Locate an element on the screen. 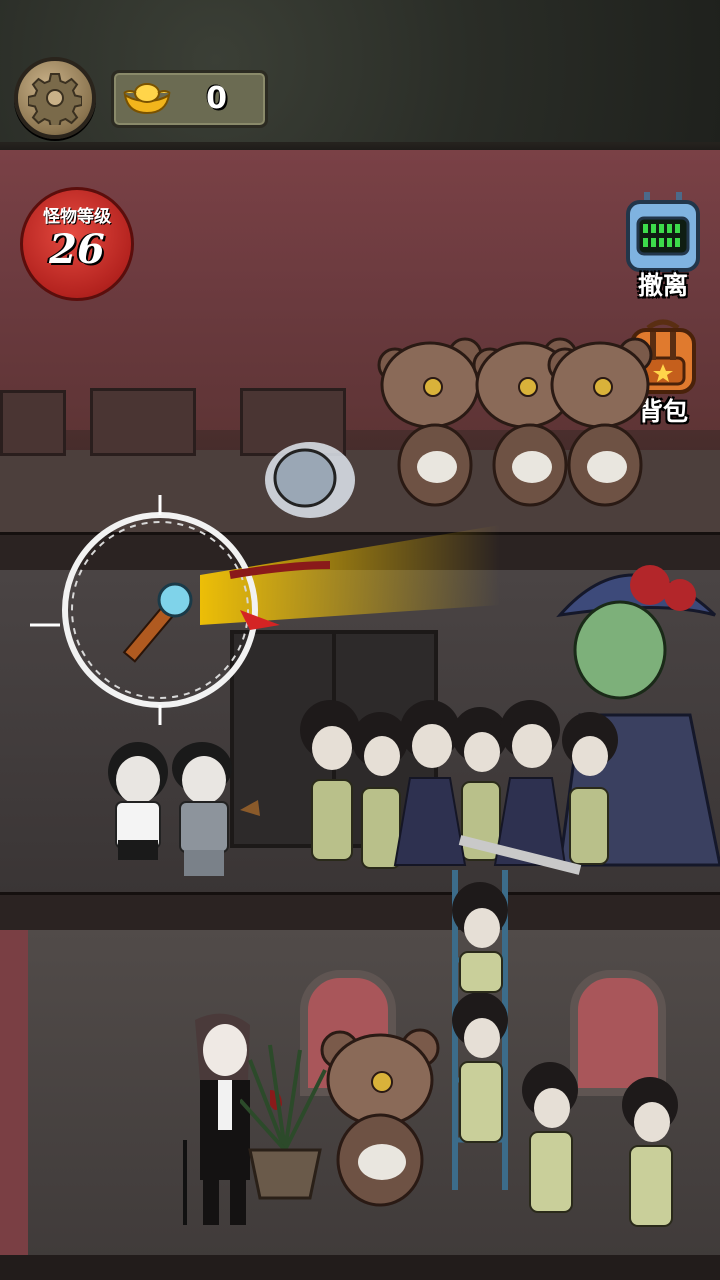 This screenshot has height=1280, width=720. survivor-boy is located at coordinates (202, 809).